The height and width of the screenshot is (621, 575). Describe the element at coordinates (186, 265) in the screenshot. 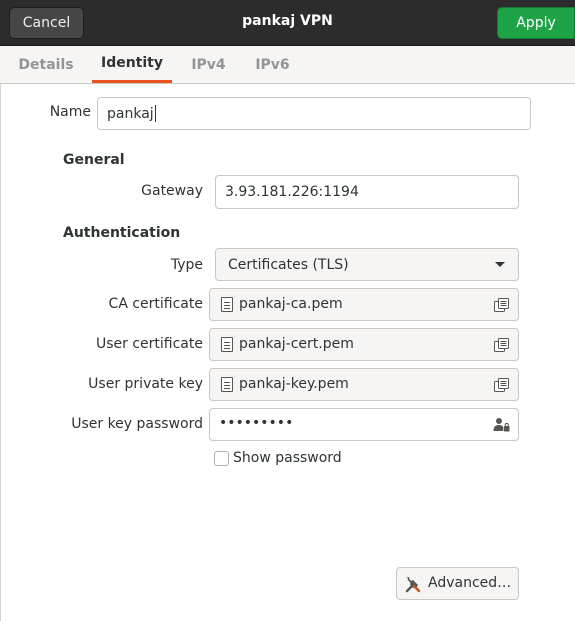

I see `type-label: Type` at that location.